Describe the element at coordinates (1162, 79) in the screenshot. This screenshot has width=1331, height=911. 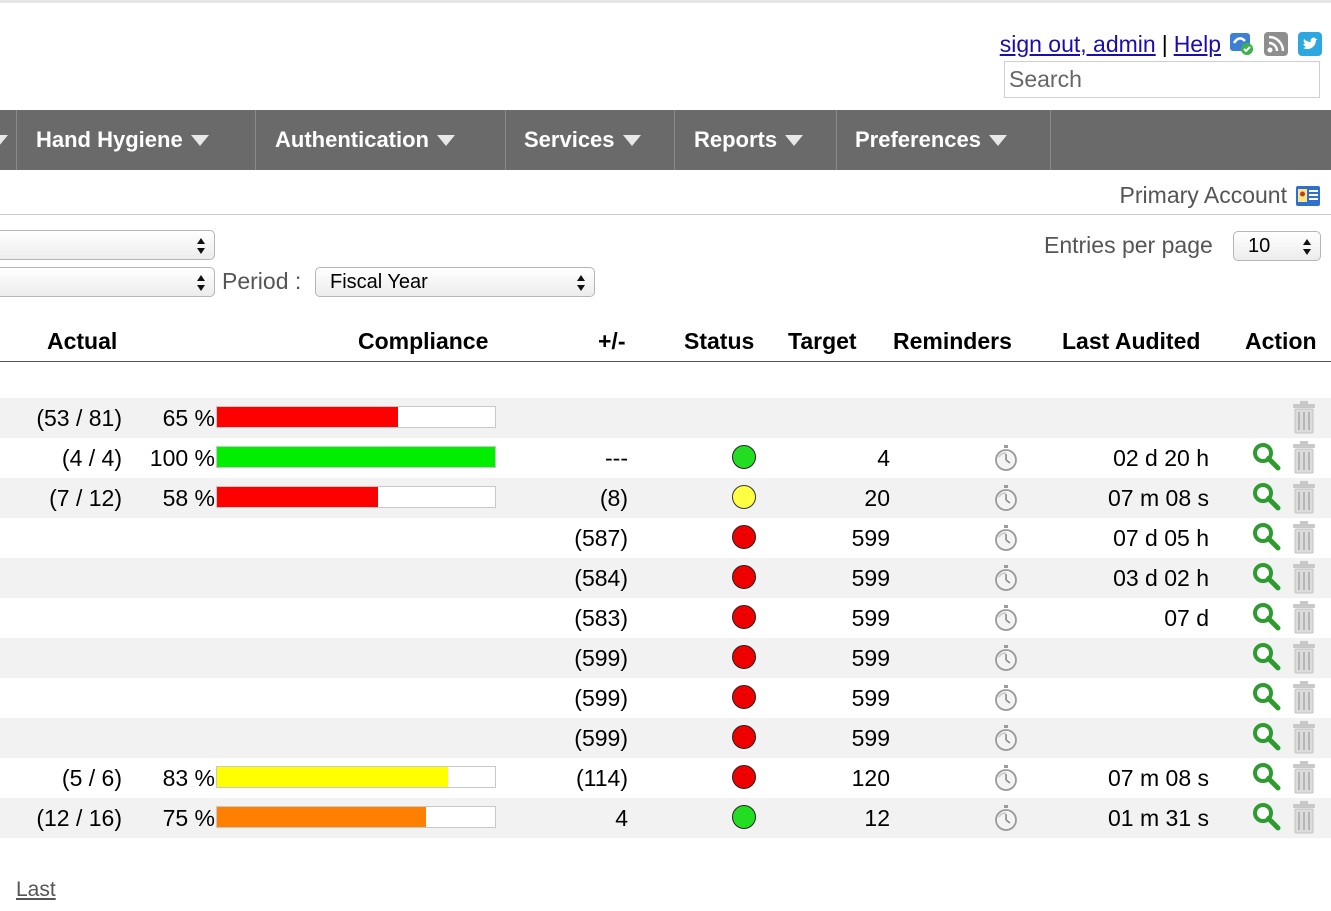
I see `search-input` at that location.